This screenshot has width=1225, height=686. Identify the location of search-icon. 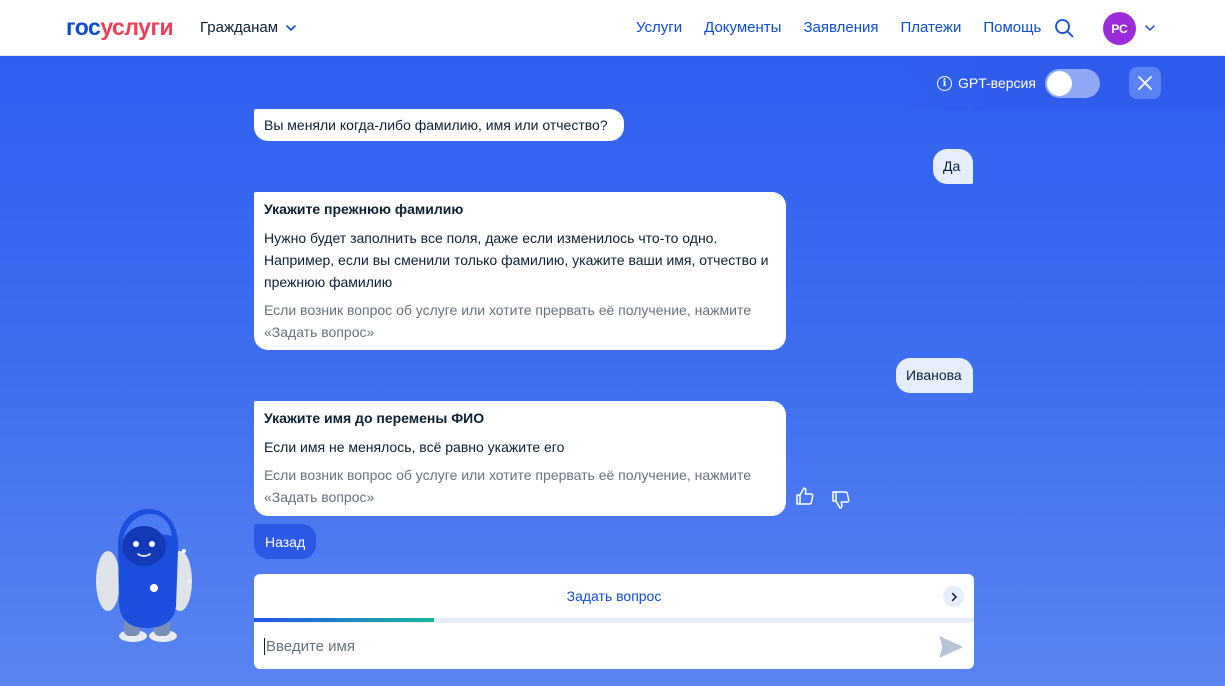
(1064, 28).